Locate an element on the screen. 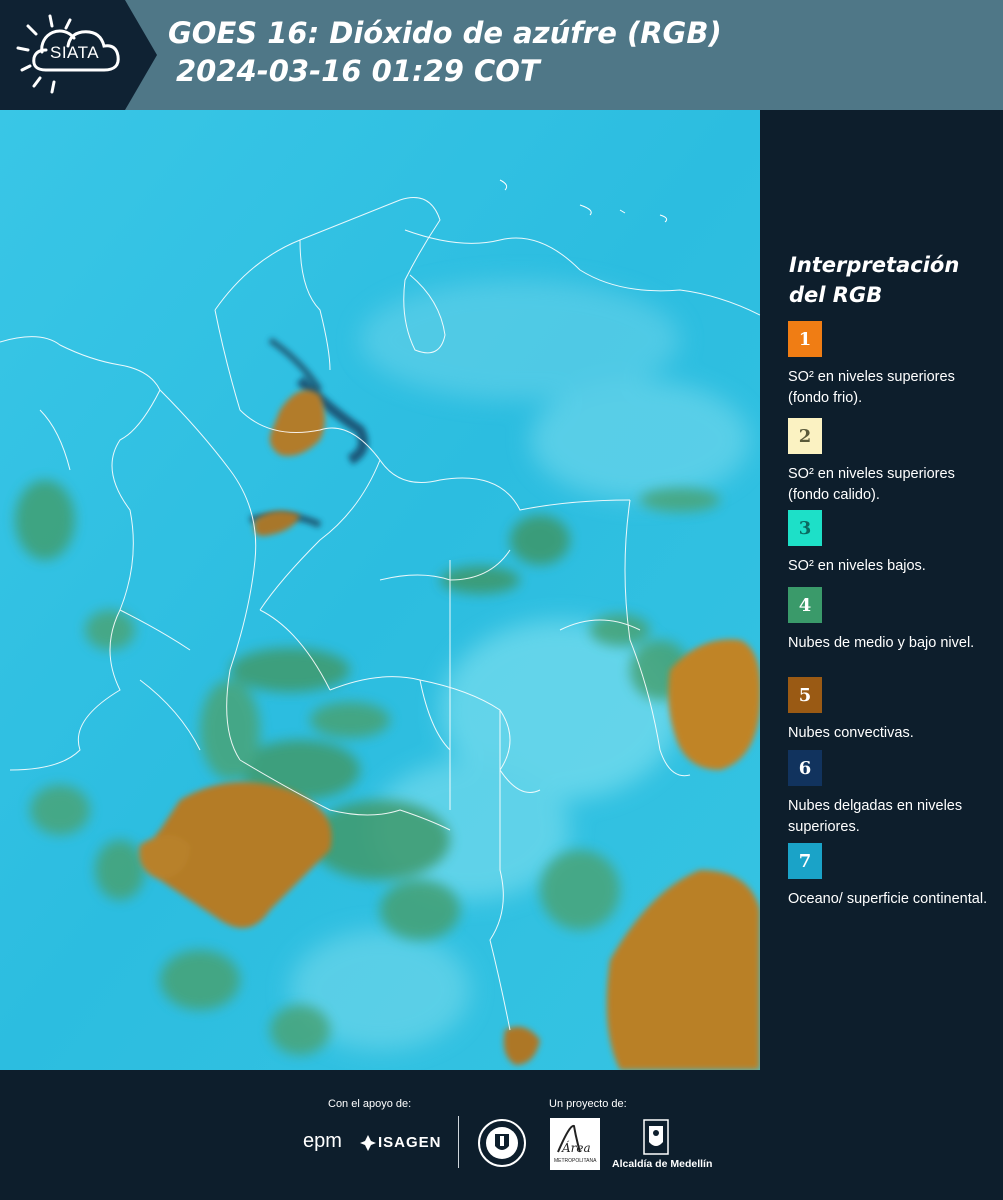 The height and width of the screenshot is (1200, 1003). legend-label: Nubes de medio y bajo nivel. is located at coordinates (881, 643).